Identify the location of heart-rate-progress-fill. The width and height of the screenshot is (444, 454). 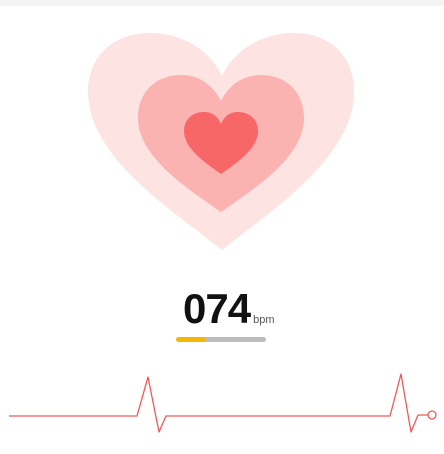
(191, 339).